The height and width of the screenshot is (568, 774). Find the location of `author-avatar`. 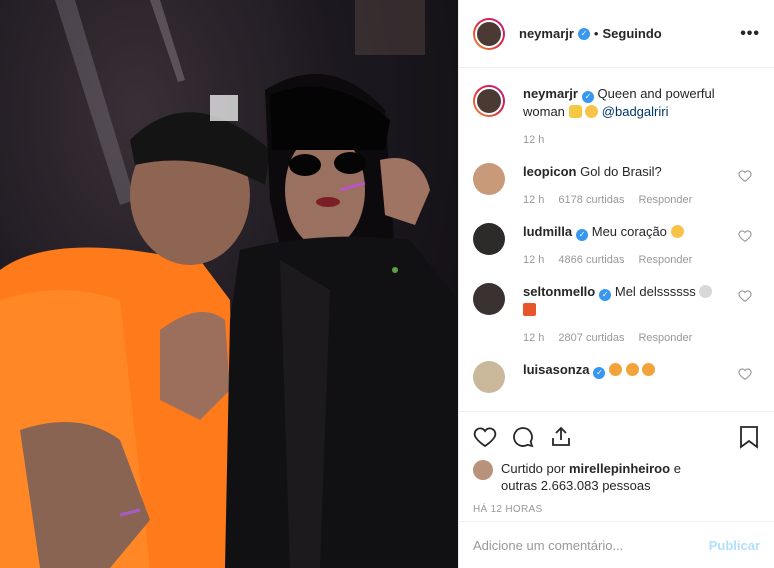

author-avatar is located at coordinates (489, 33).